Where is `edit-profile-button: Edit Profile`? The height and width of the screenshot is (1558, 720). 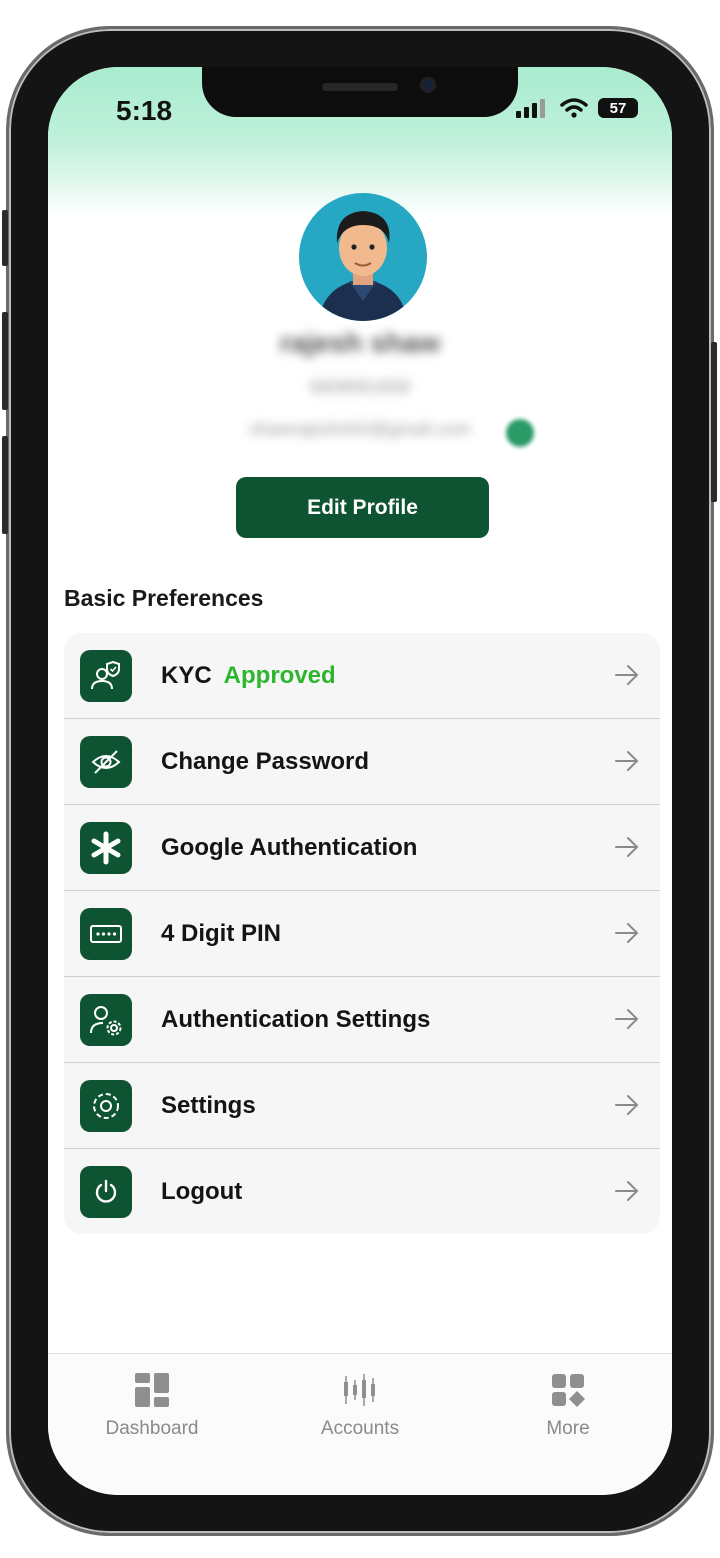
edit-profile-button: Edit Profile is located at coordinates (362, 507).